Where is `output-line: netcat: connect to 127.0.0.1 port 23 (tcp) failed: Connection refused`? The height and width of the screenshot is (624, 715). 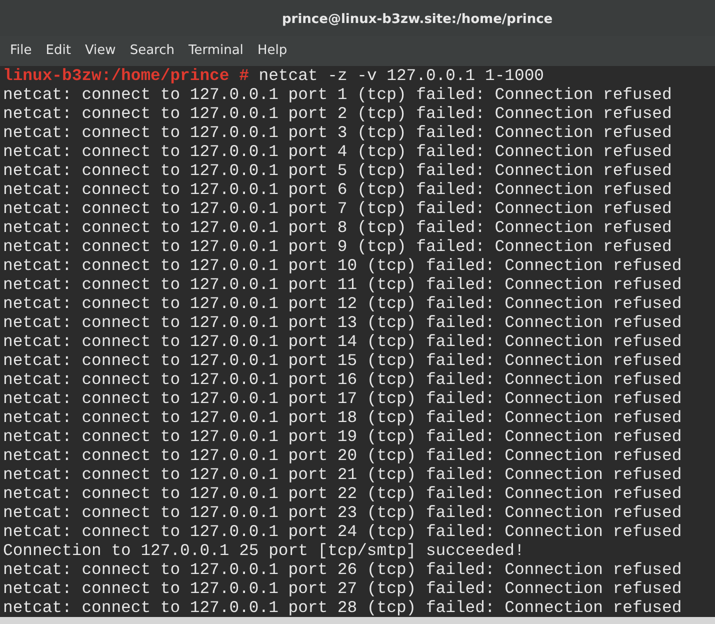
output-line: netcat: connect to 127.0.0.1 port 23 (tcp) failed: Connection refused is located at coordinates (342, 512).